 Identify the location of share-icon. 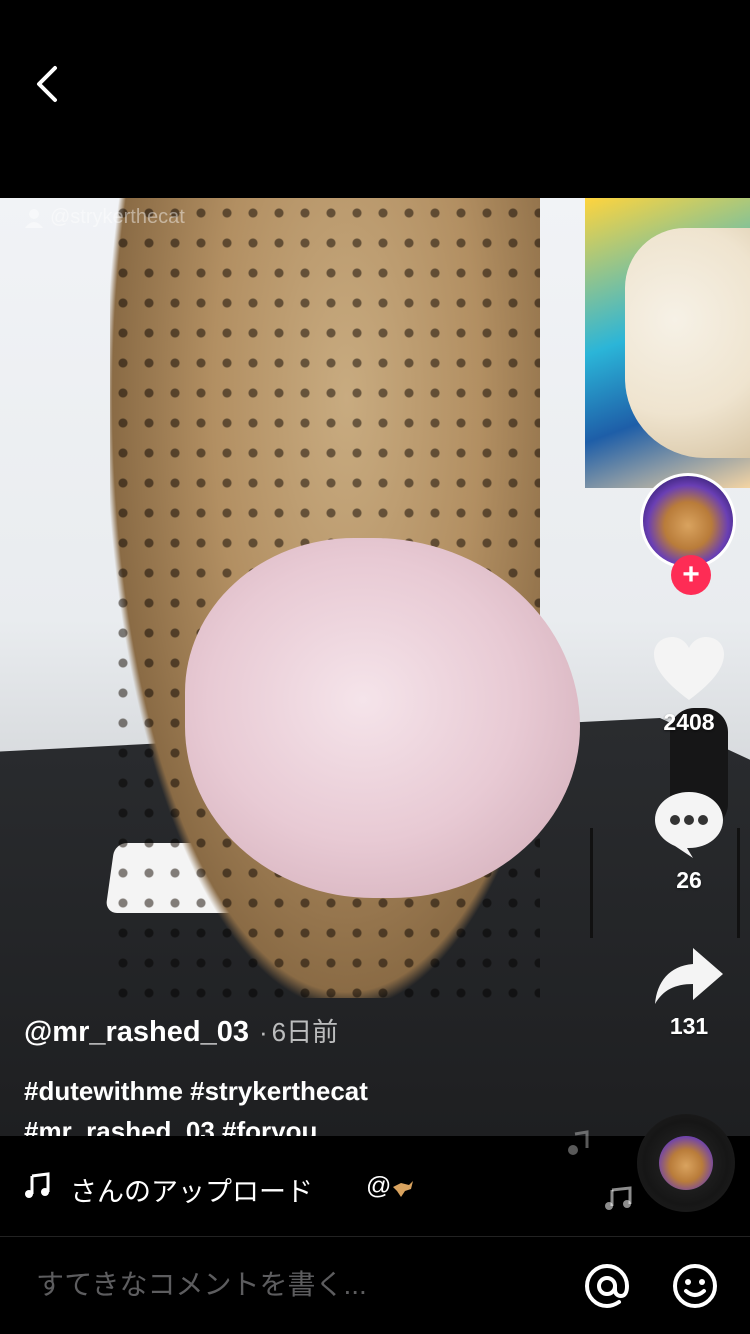
(689, 976).